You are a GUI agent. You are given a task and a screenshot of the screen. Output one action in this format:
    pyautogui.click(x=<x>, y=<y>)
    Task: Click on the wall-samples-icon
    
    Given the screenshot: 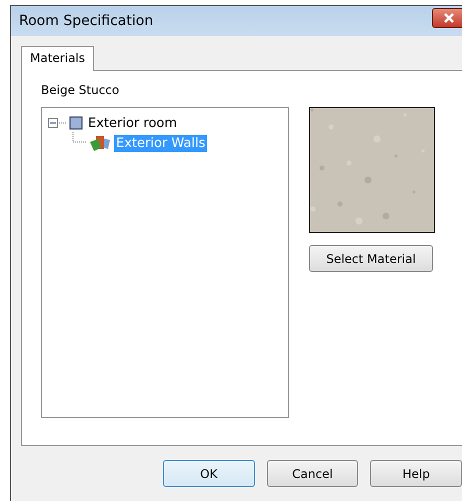 What is the action you would take?
    pyautogui.click(x=100, y=143)
    